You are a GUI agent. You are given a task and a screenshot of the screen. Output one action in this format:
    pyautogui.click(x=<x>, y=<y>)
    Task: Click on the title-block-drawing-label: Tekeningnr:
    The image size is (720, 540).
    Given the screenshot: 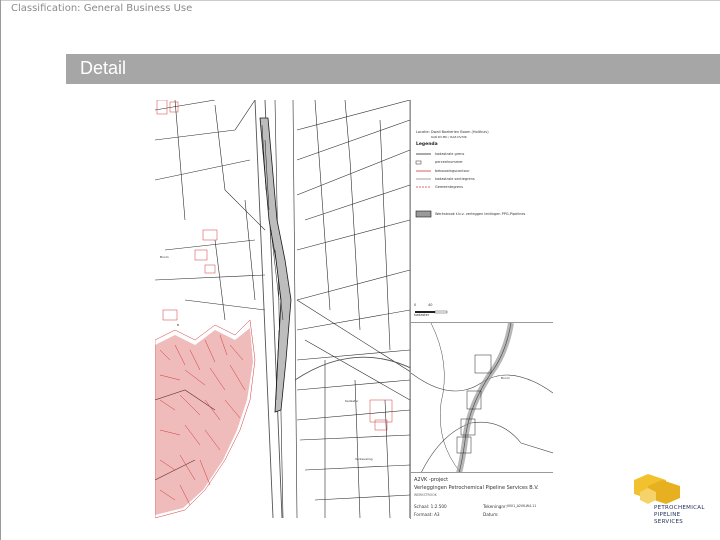 What is the action you would take?
    pyautogui.click(x=495, y=506)
    